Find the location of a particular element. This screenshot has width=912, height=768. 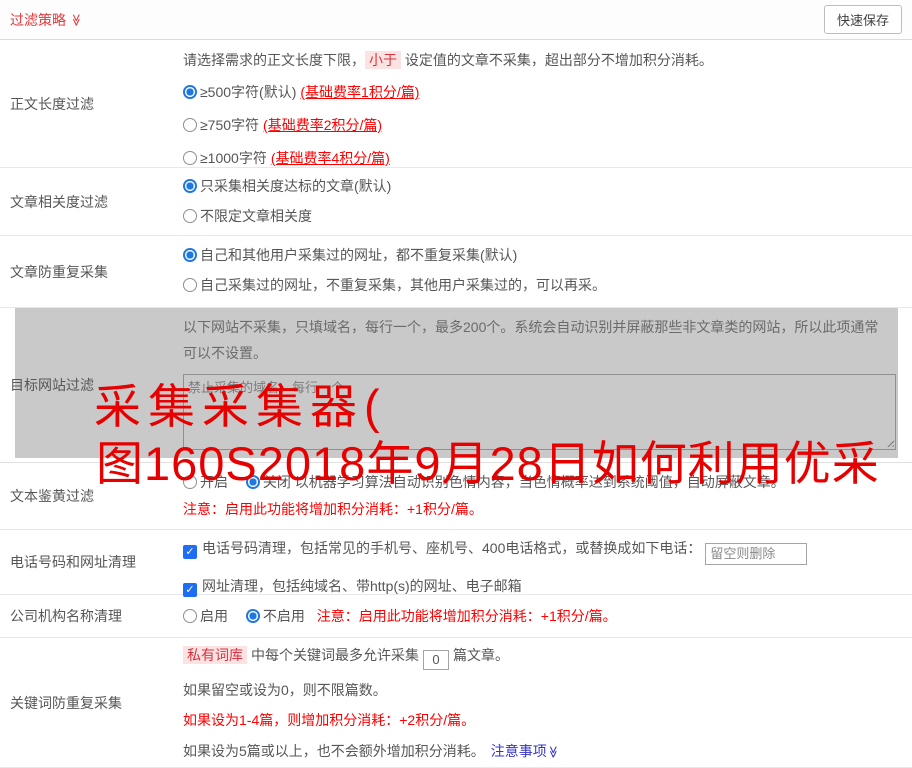

radio-company-off-checked is located at coordinates (252, 616).